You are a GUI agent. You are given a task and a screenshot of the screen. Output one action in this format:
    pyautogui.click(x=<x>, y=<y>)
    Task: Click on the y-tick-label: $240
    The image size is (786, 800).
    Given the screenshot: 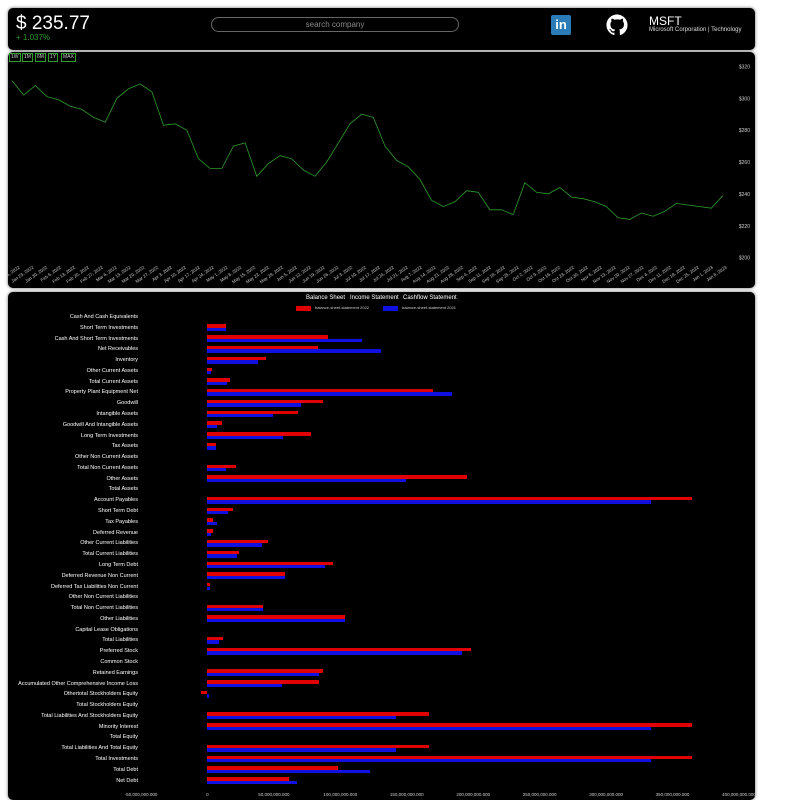 What is the action you would take?
    pyautogui.click(x=744, y=195)
    